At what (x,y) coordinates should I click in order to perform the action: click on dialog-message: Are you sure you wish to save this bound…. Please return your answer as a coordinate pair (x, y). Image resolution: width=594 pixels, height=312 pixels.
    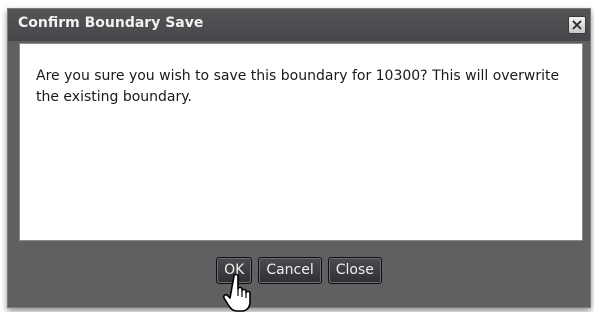
    Looking at the image, I should click on (298, 86).